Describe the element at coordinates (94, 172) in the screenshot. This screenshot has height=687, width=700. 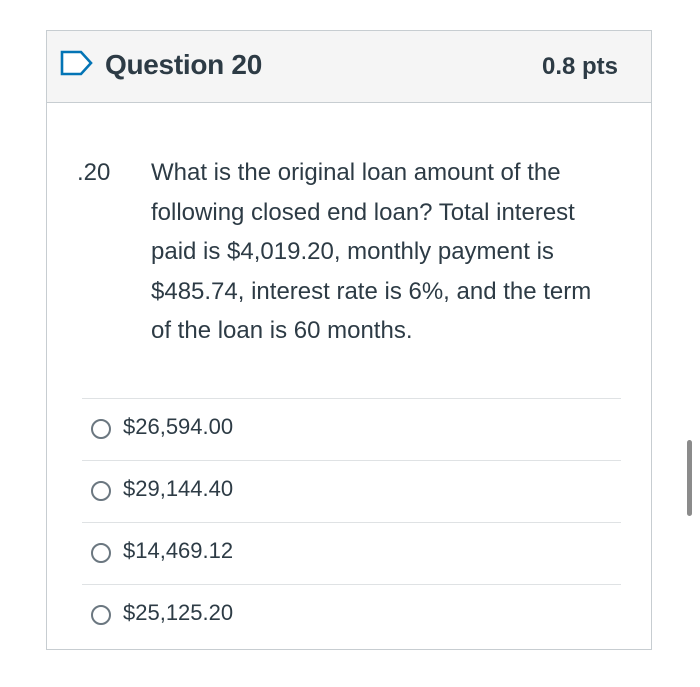
I see `question-number: 20.` at that location.